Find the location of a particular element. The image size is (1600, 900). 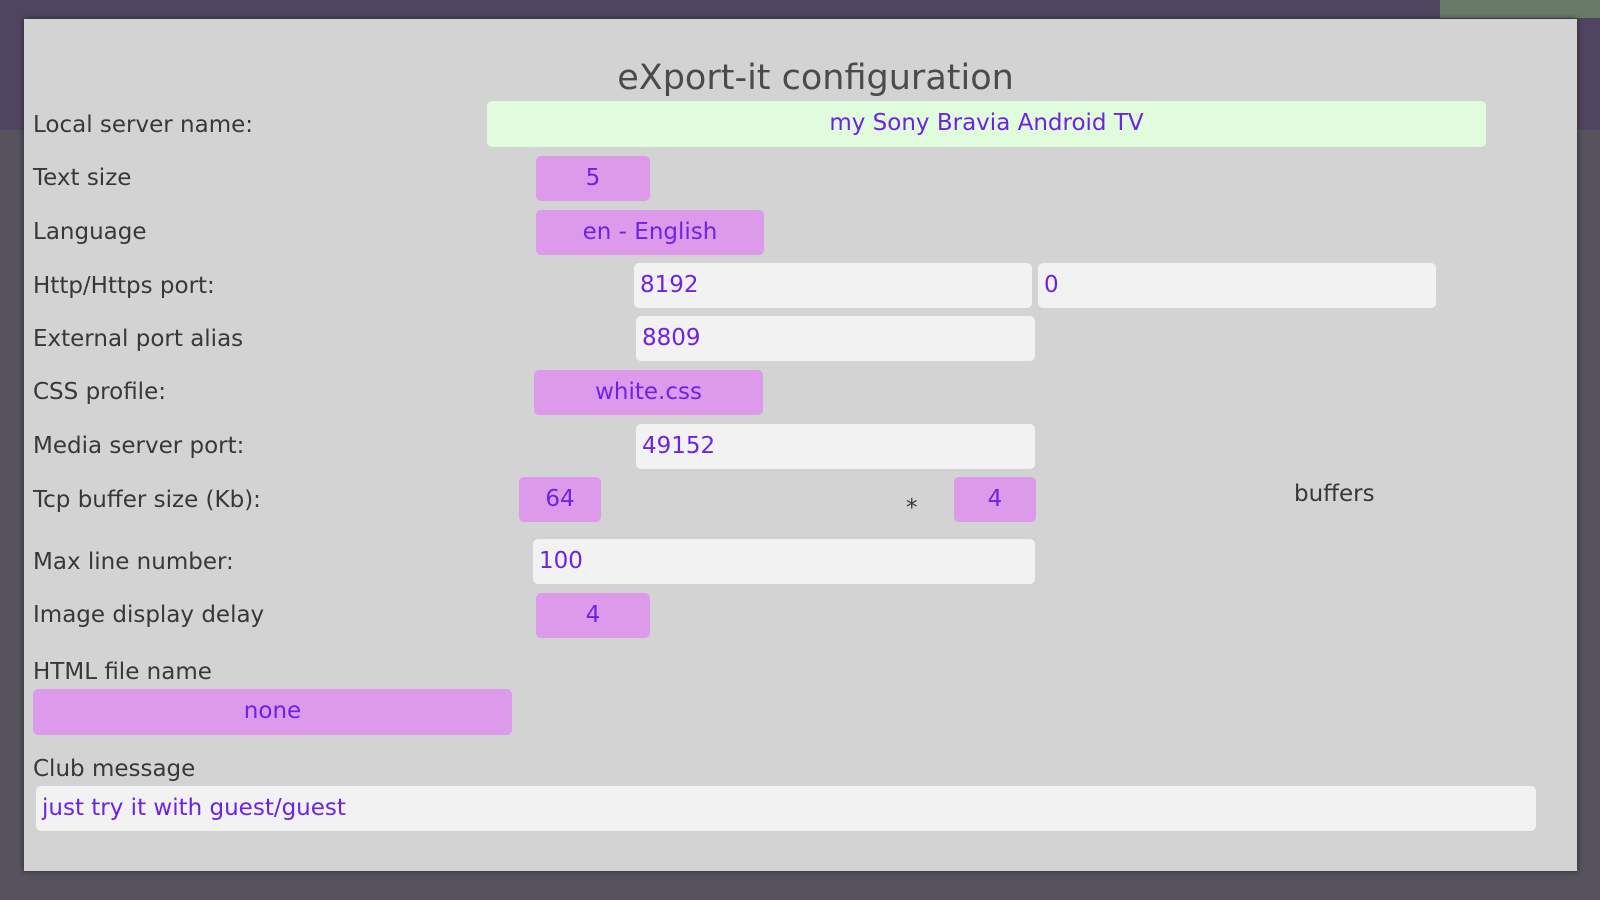

club-message-input: just try it with guest/guest is located at coordinates (786, 808).